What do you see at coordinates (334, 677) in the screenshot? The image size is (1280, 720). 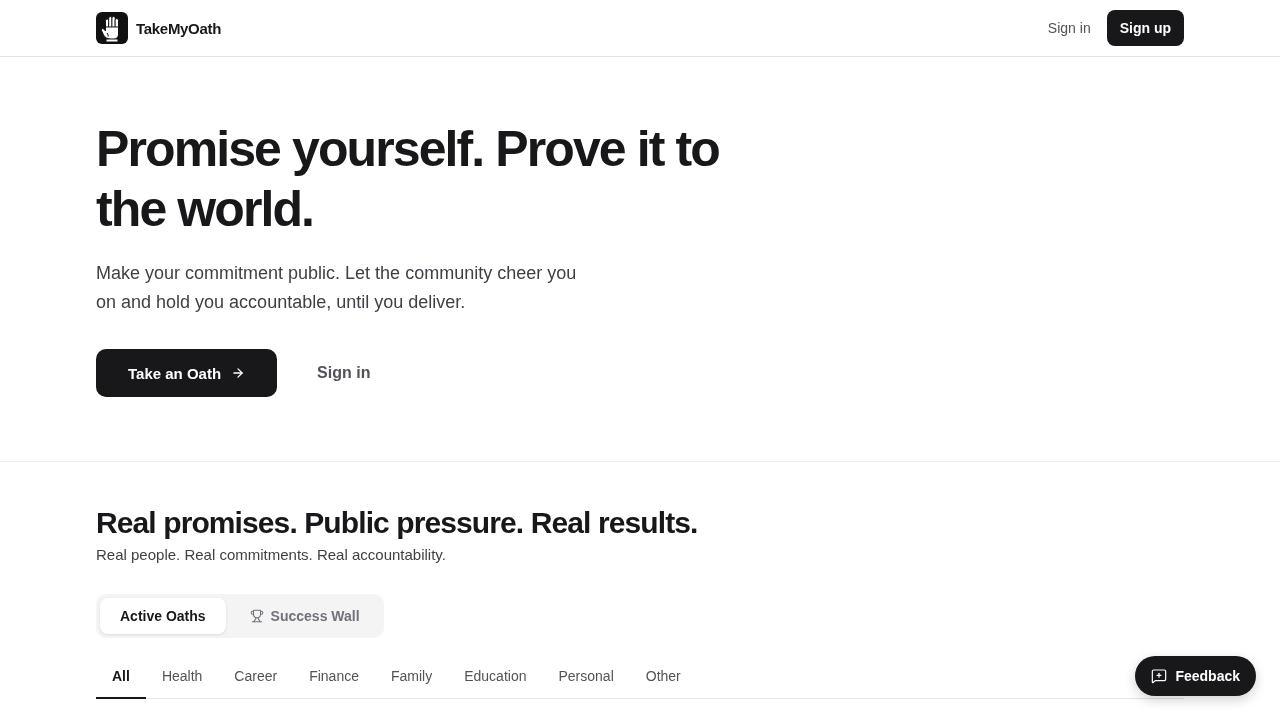 I see `category-tab: Finance` at bounding box center [334, 677].